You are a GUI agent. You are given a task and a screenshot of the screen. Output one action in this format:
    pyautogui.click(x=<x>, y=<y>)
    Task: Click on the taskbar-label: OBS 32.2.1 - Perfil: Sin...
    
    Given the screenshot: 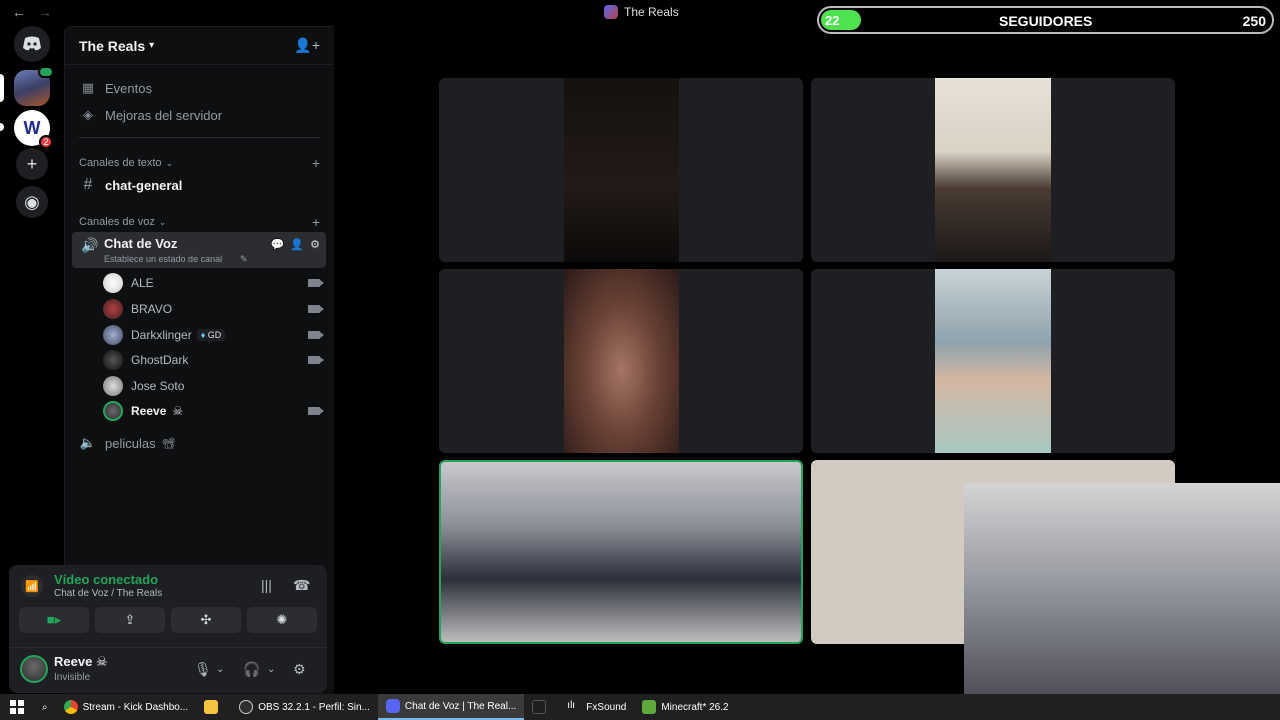 What is the action you would take?
    pyautogui.click(x=314, y=707)
    